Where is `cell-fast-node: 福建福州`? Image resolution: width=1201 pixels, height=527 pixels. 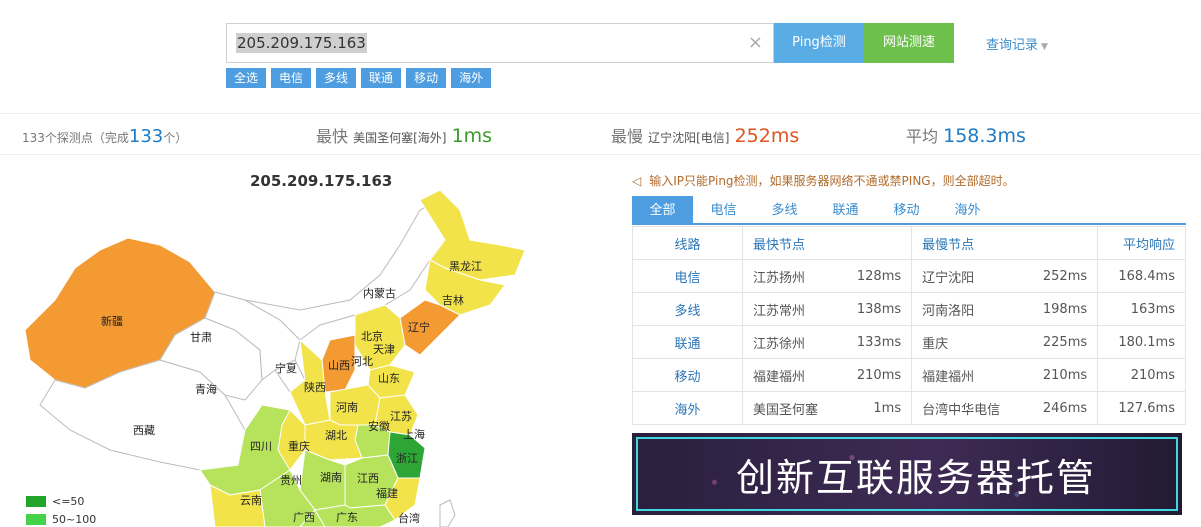 cell-fast-node: 福建福州 is located at coordinates (791, 375).